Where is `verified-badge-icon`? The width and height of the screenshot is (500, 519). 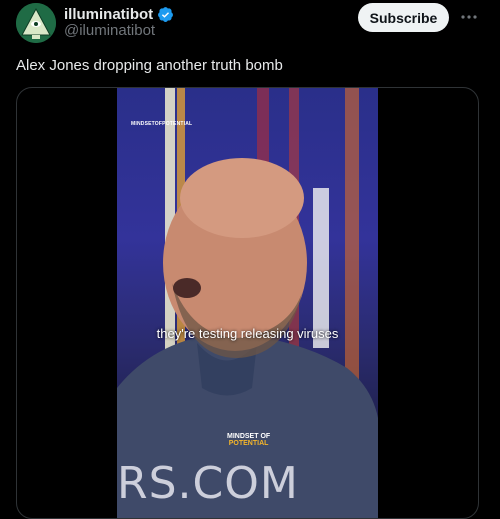 verified-badge-icon is located at coordinates (165, 14).